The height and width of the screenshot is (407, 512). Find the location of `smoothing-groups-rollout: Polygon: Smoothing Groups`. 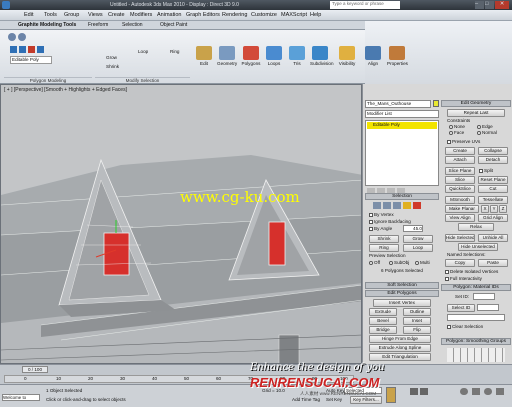

smoothing-groups-rollout: Polygon: Smoothing Groups is located at coordinates (476, 341).